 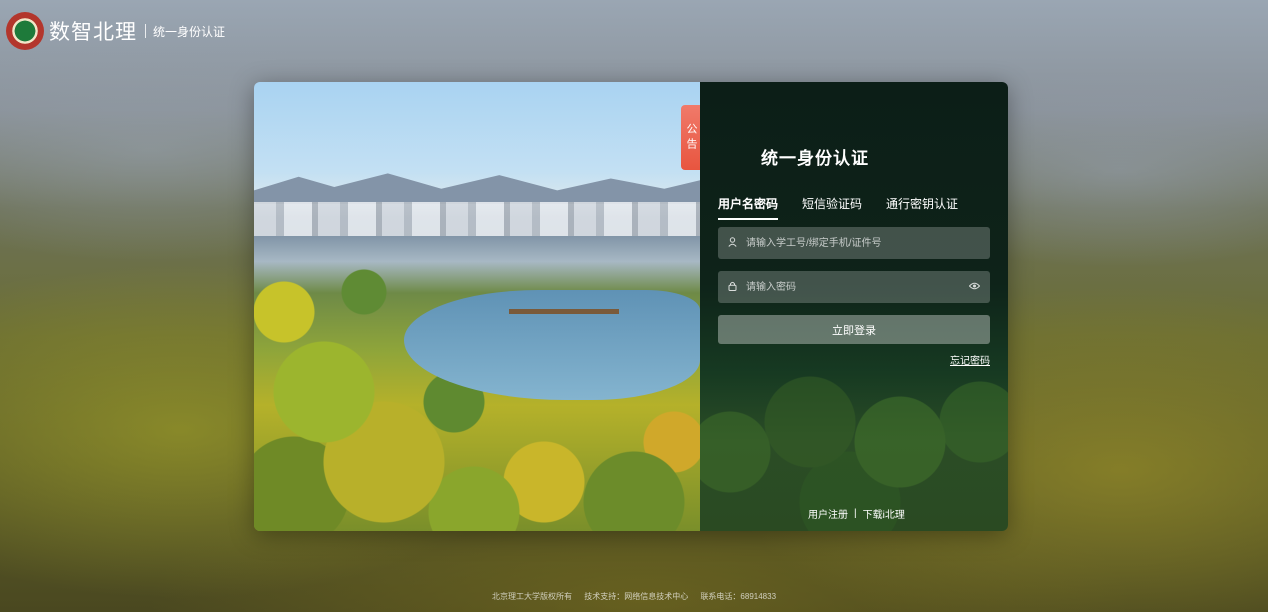 What do you see at coordinates (93, 32) in the screenshot?
I see `brand-name: 数智北理` at bounding box center [93, 32].